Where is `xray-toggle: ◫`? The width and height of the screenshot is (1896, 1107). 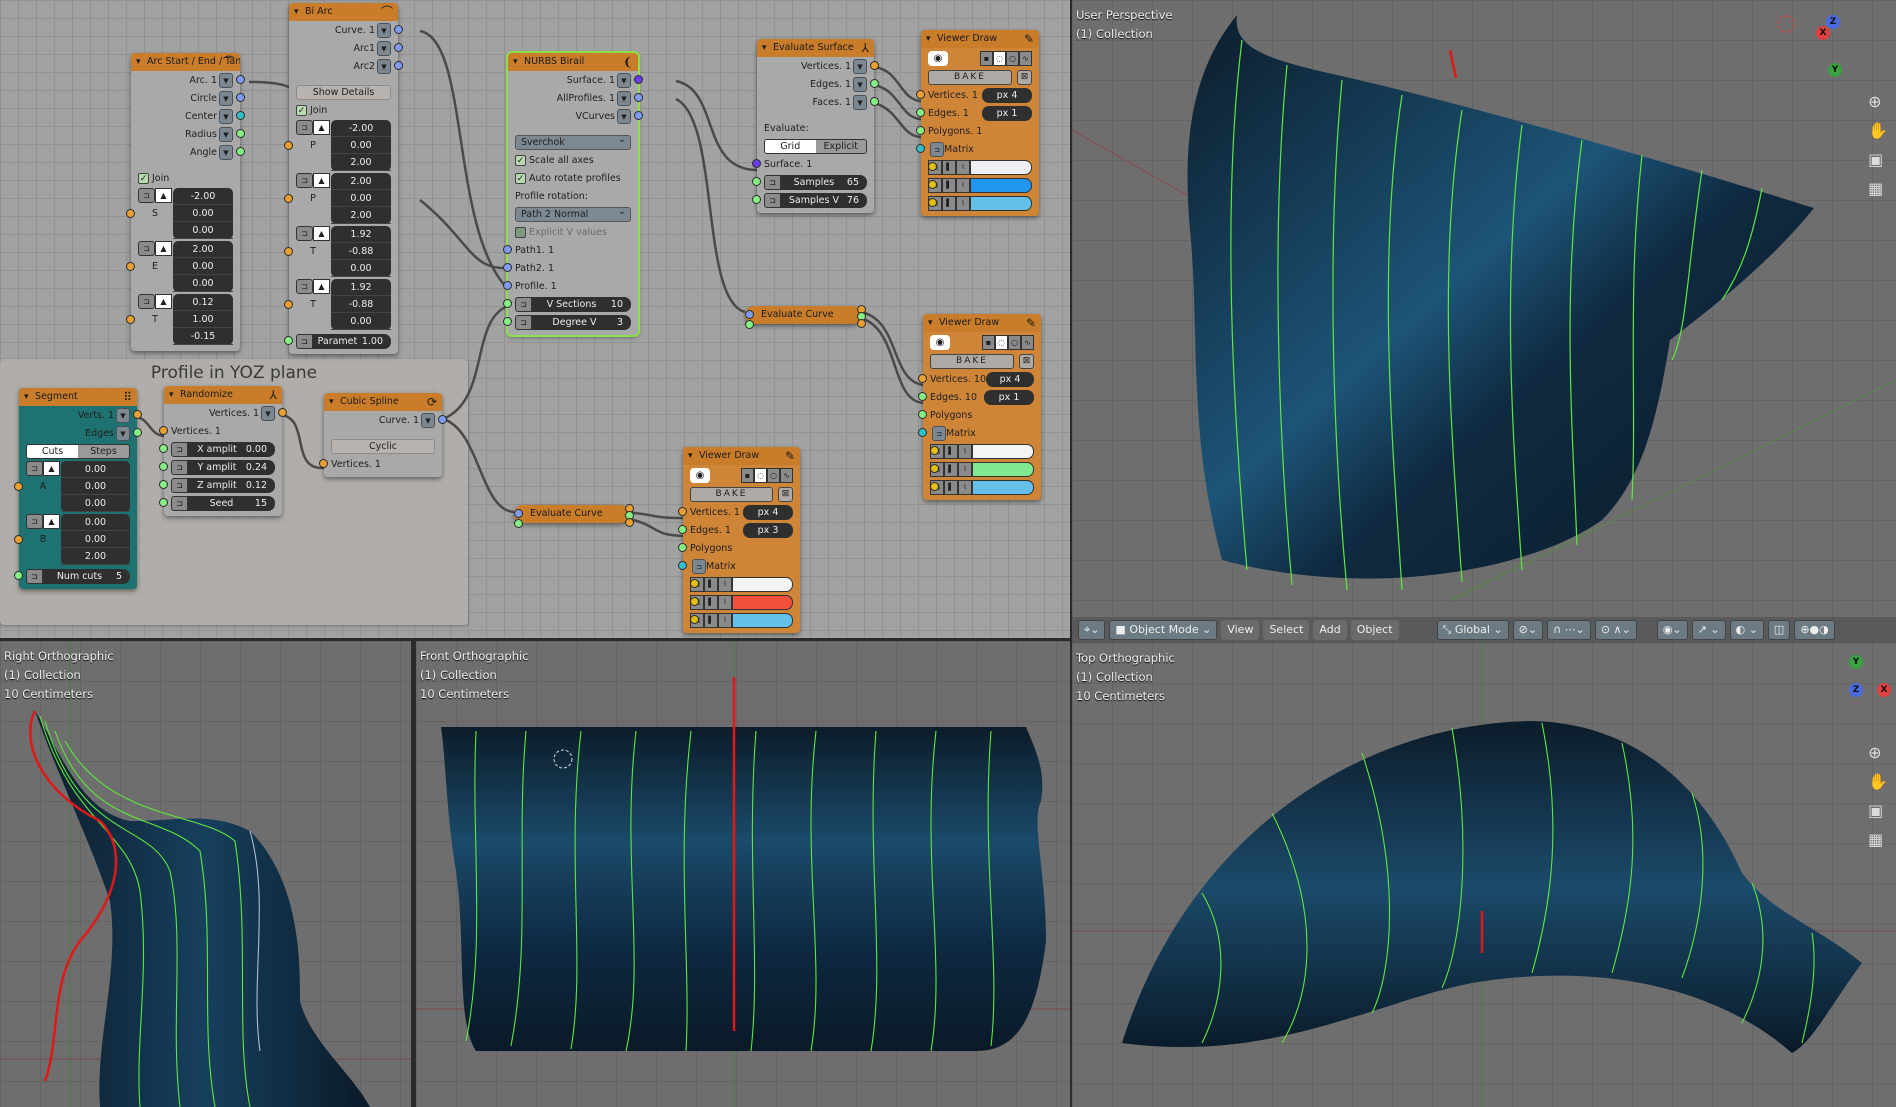 xray-toggle: ◫ is located at coordinates (1779, 630).